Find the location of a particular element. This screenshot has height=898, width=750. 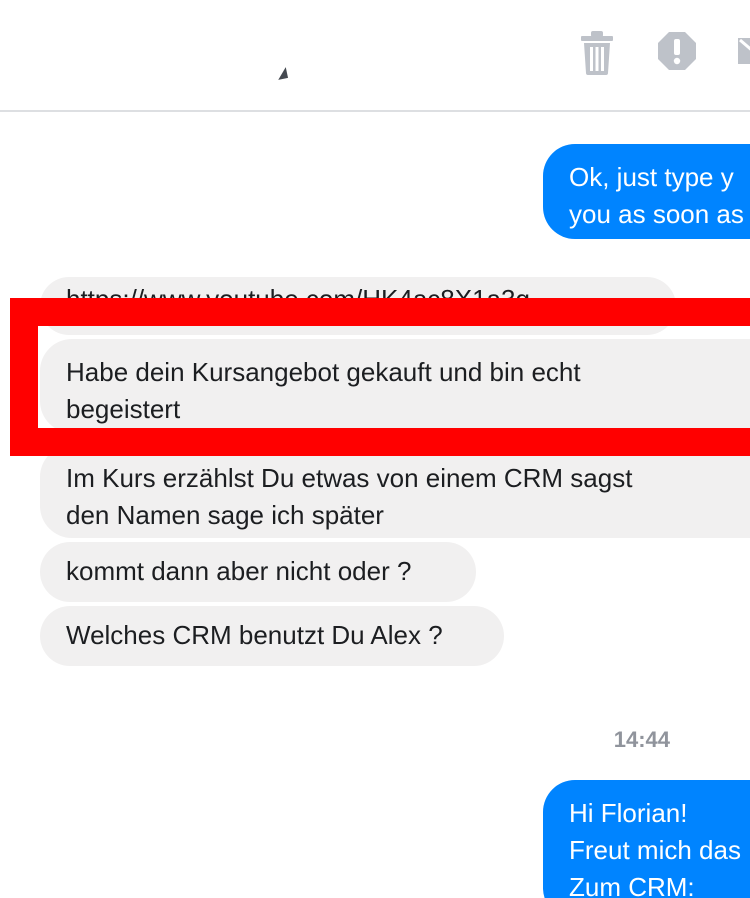

message-line: Freut mich das is located at coordinates (655, 850).